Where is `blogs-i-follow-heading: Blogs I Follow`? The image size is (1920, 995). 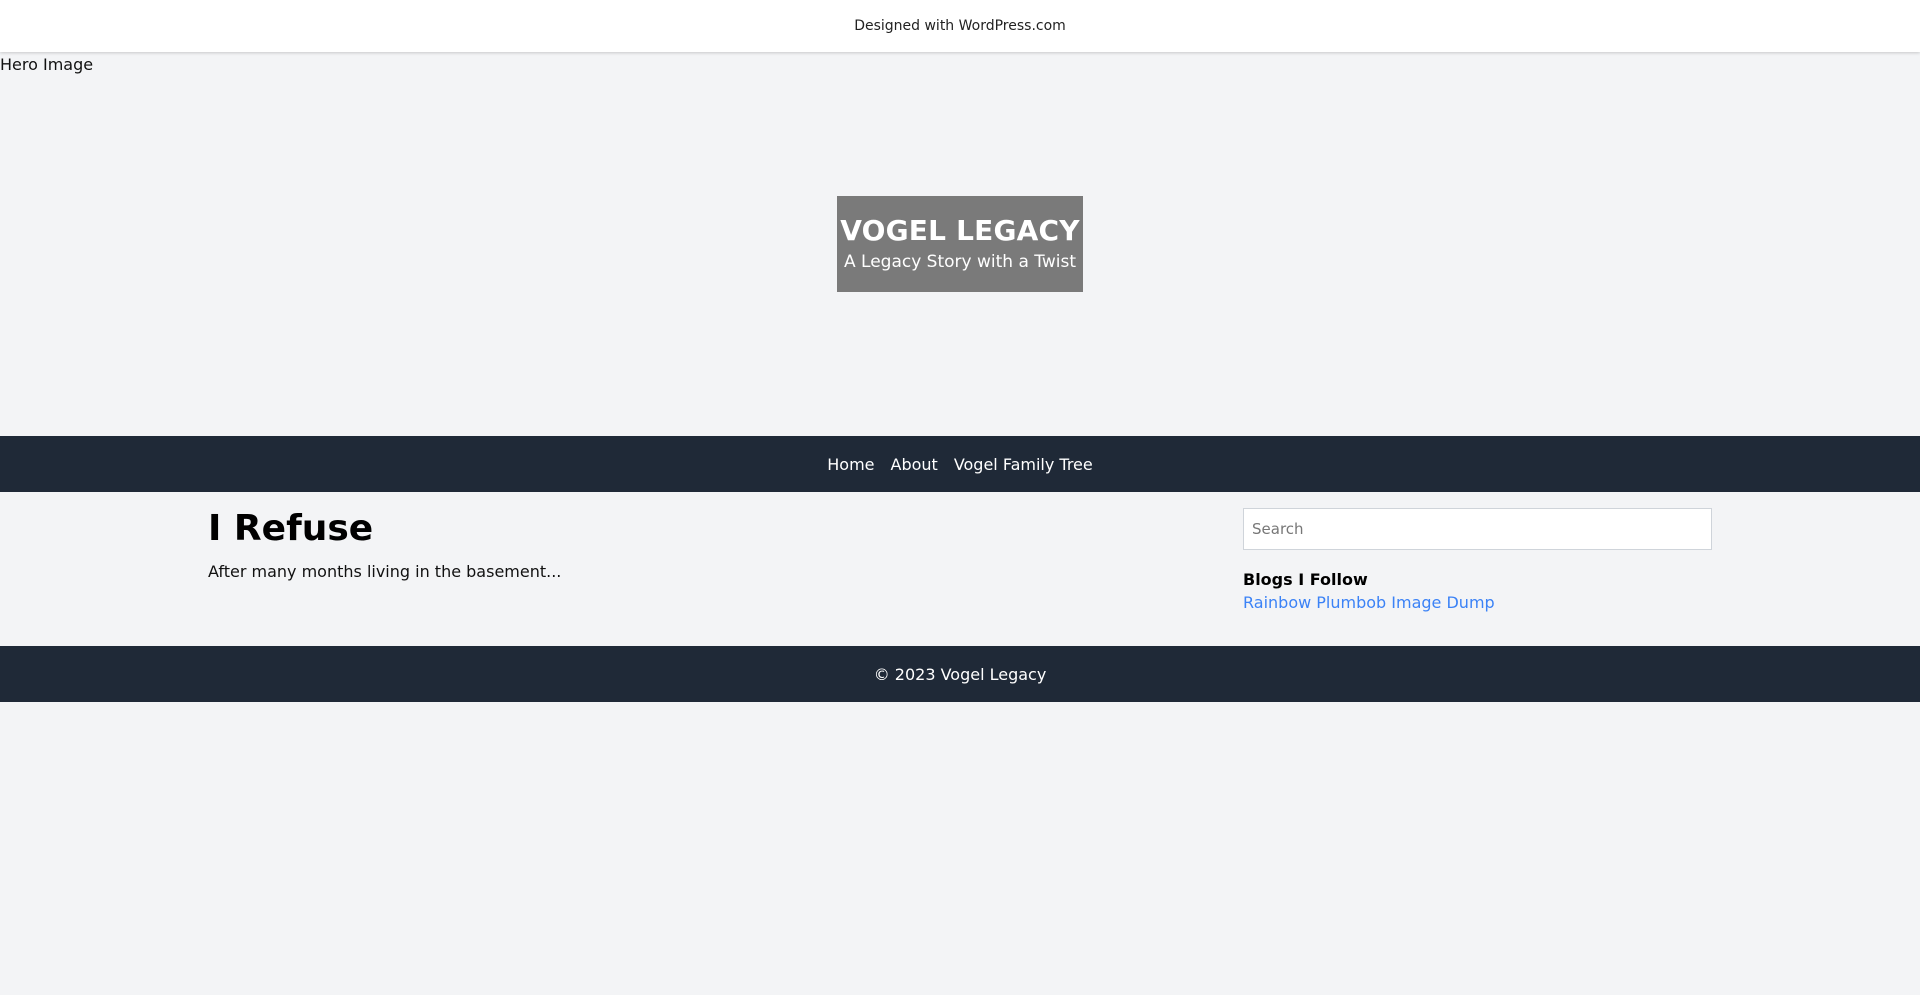 blogs-i-follow-heading: Blogs I Follow is located at coordinates (1305, 579).